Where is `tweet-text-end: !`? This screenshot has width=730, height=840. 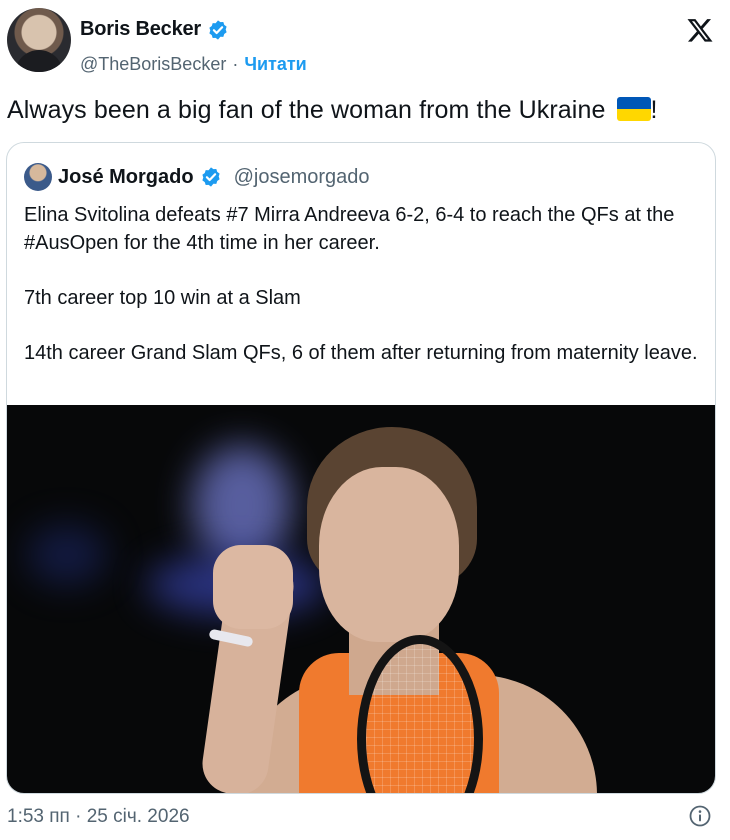
tweet-text-end: ! is located at coordinates (654, 110).